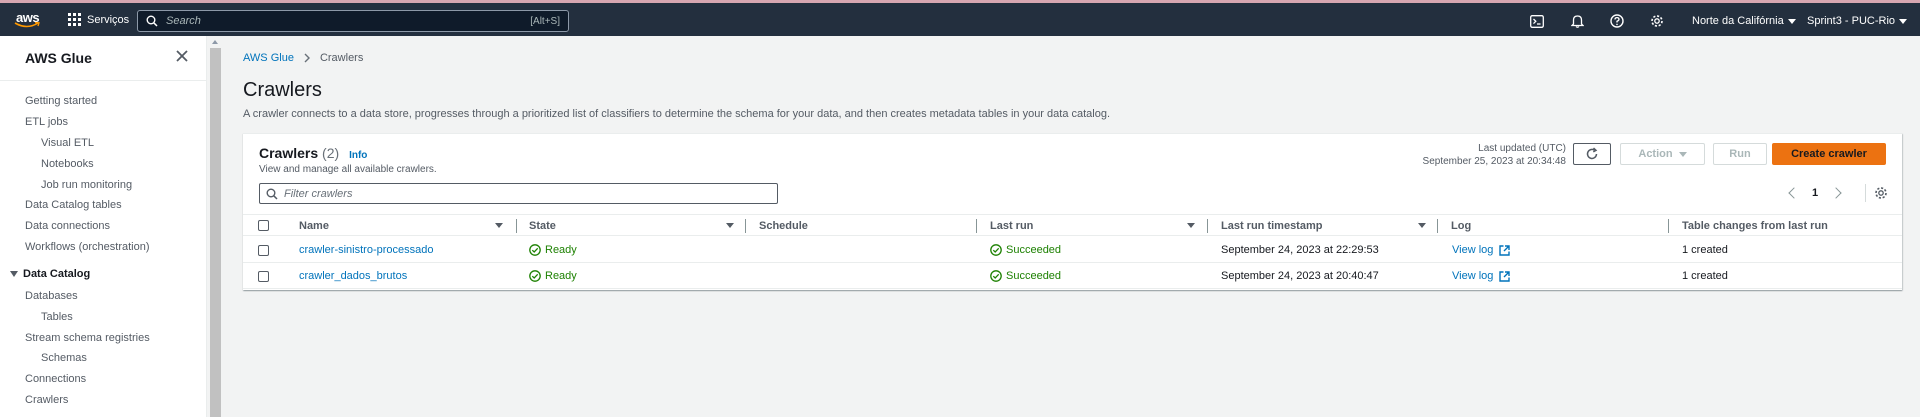 This screenshot has width=1920, height=417. What do you see at coordinates (64, 358) in the screenshot?
I see `sidebar-item-schemas: Schemas` at bounding box center [64, 358].